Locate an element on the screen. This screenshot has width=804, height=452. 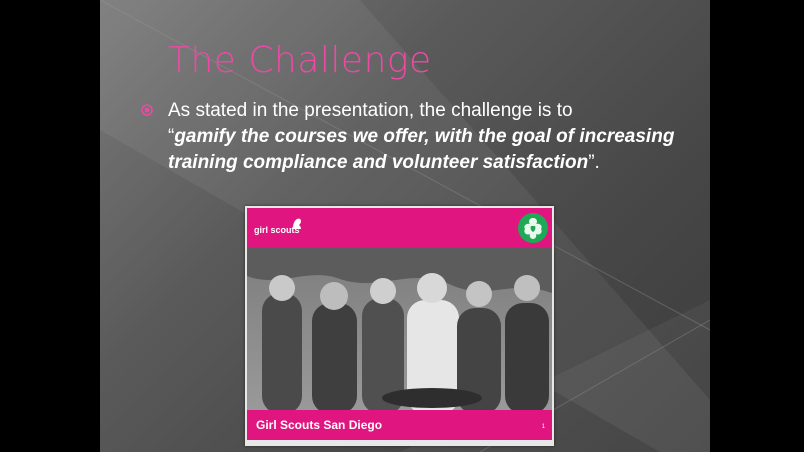
bullet-circle-icon is located at coordinates (147, 110).